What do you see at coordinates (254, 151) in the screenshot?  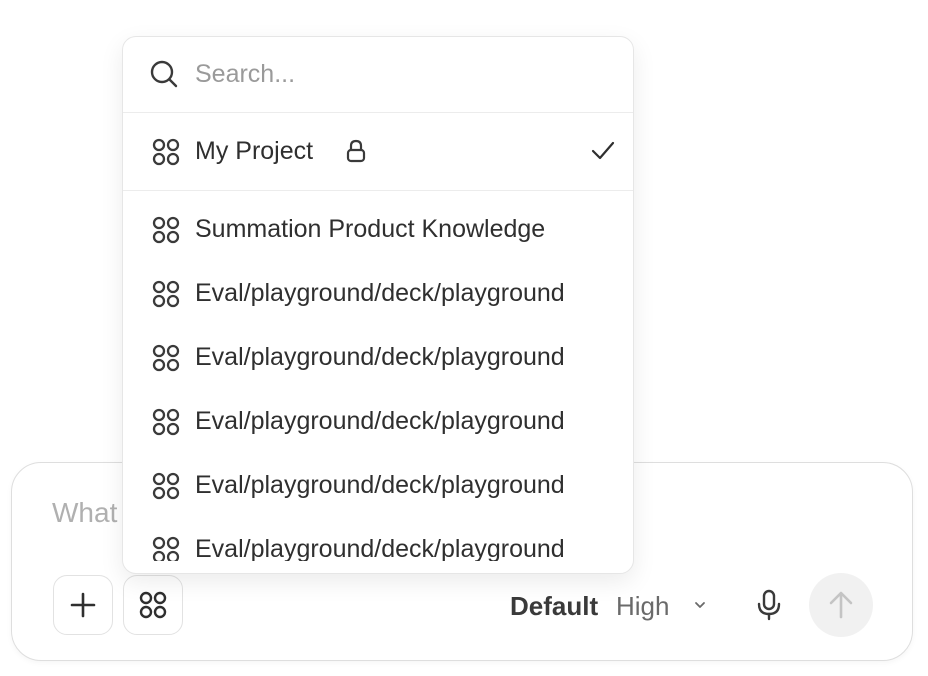 I see `project-name: My Project` at bounding box center [254, 151].